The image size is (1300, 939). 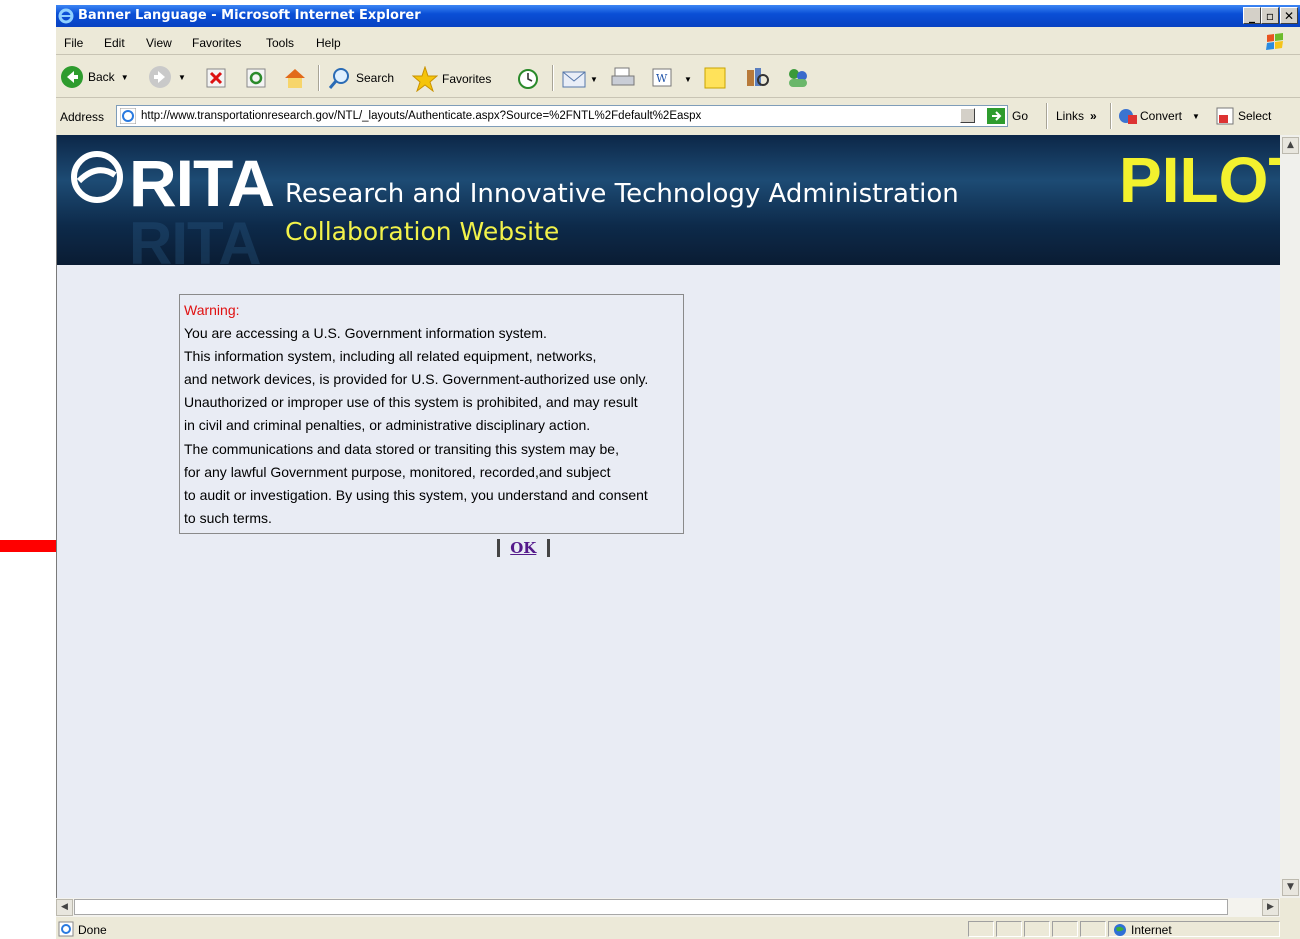 I want to click on select-button: Select, so click(x=1243, y=116).